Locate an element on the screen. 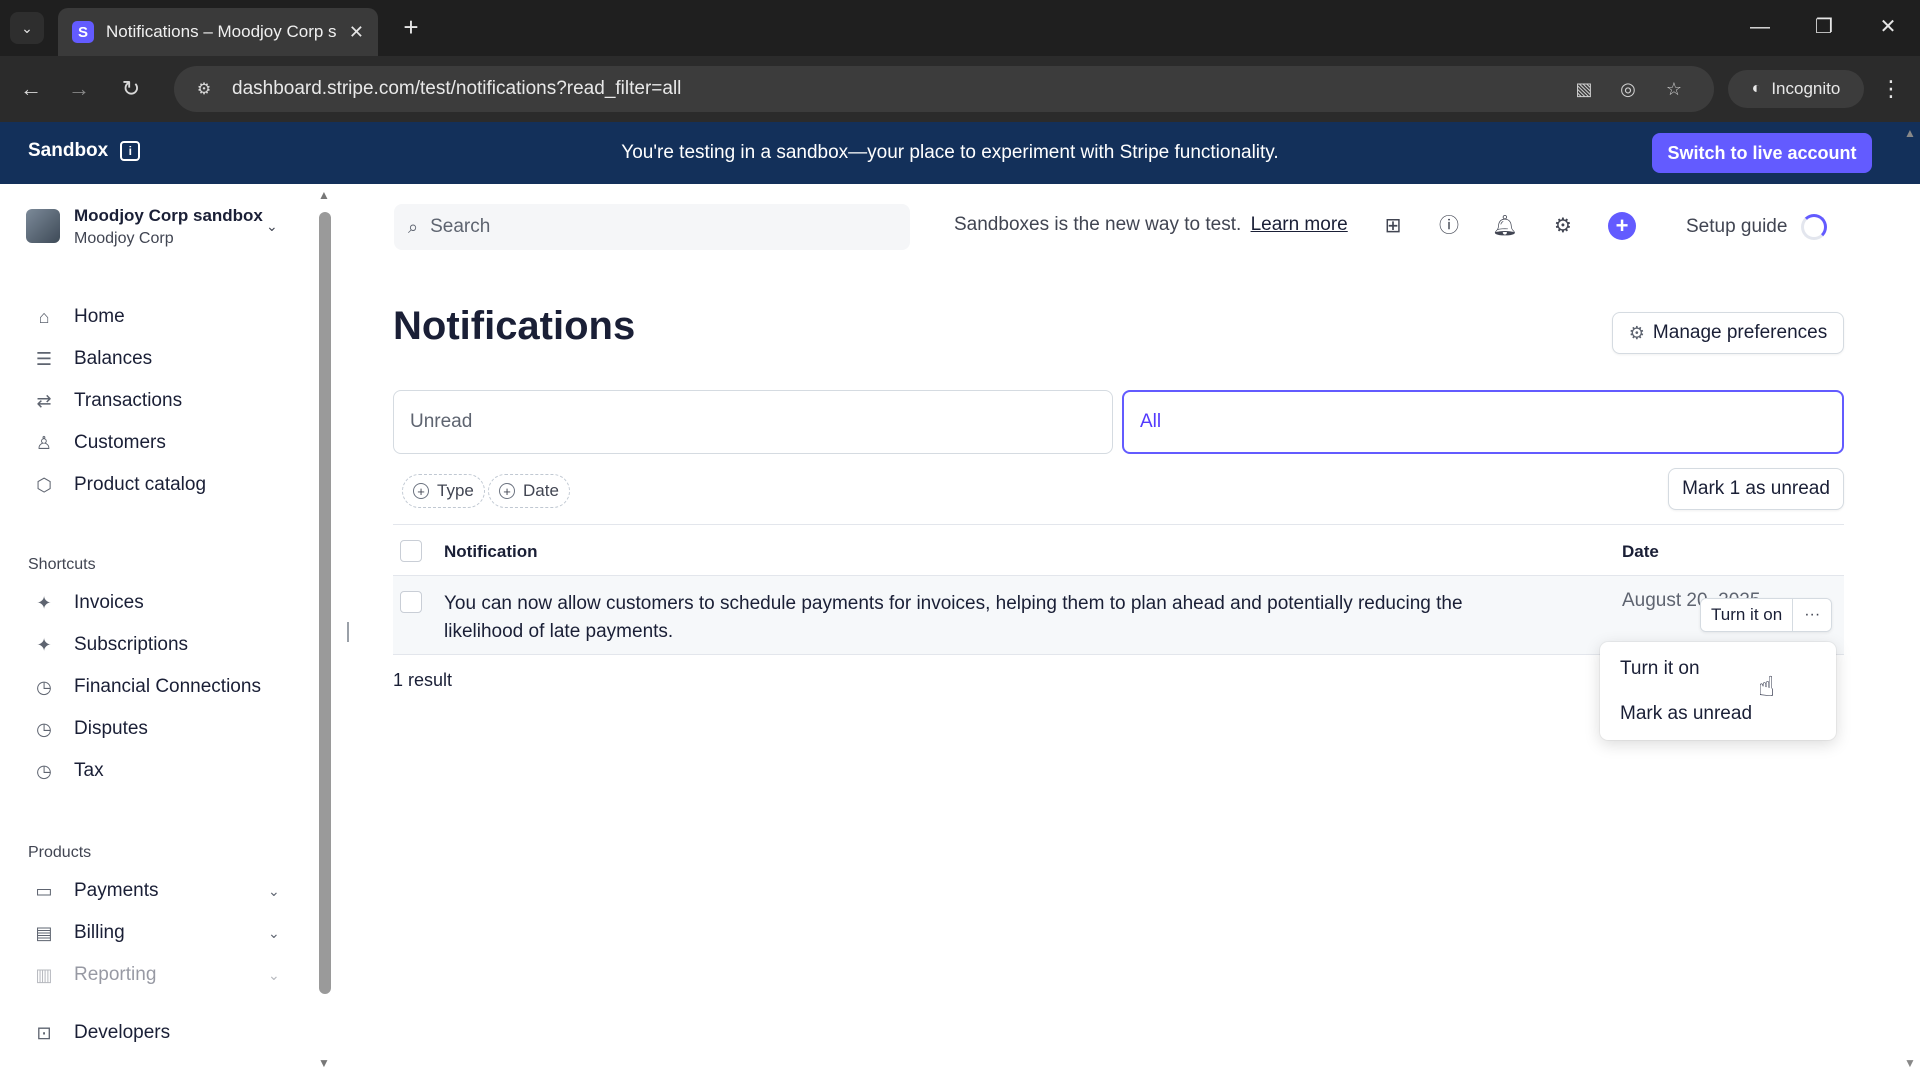  incognito-badge: ◐ Incognito is located at coordinates (1796, 89).